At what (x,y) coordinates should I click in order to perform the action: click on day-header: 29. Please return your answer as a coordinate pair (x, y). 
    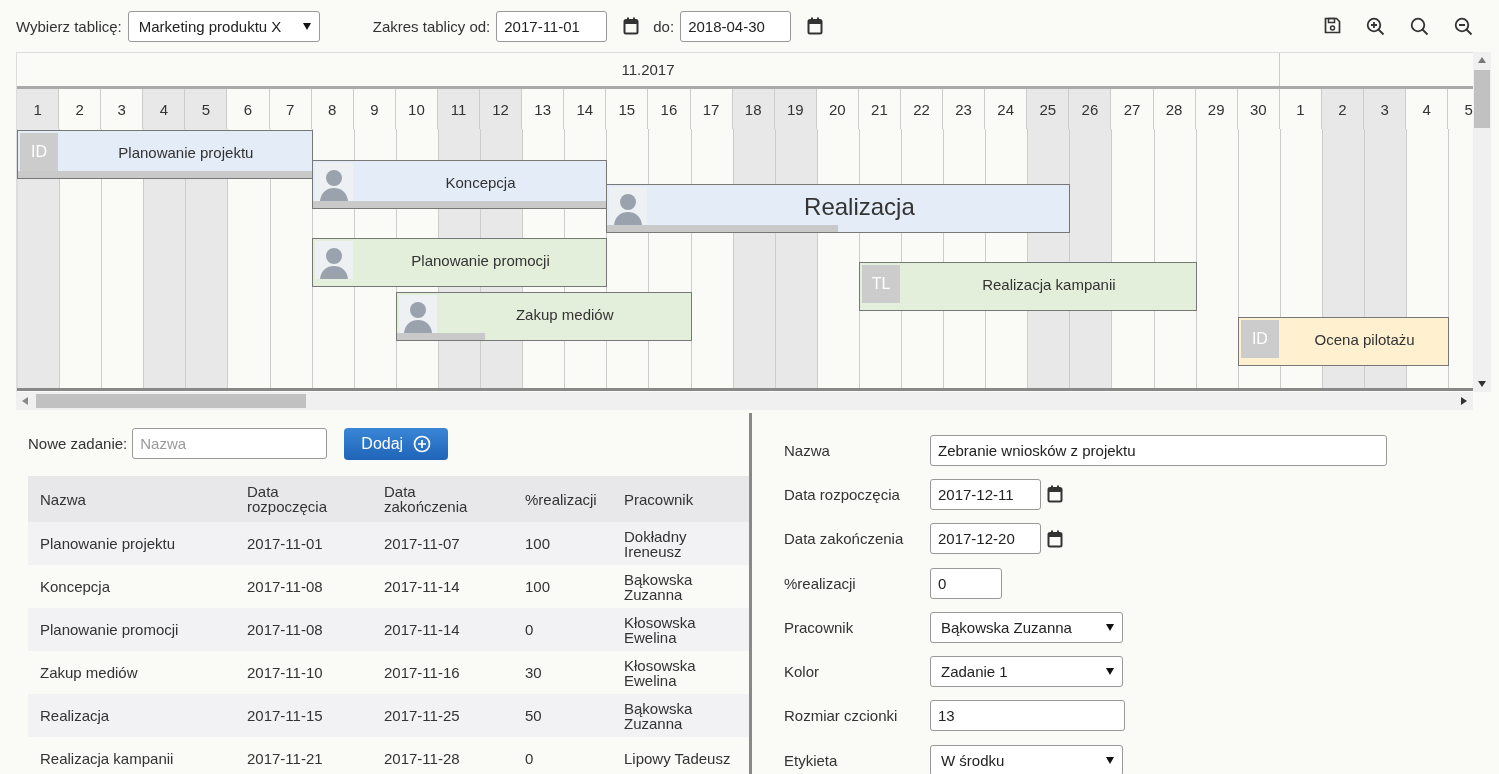
    Looking at the image, I should click on (1216, 109).